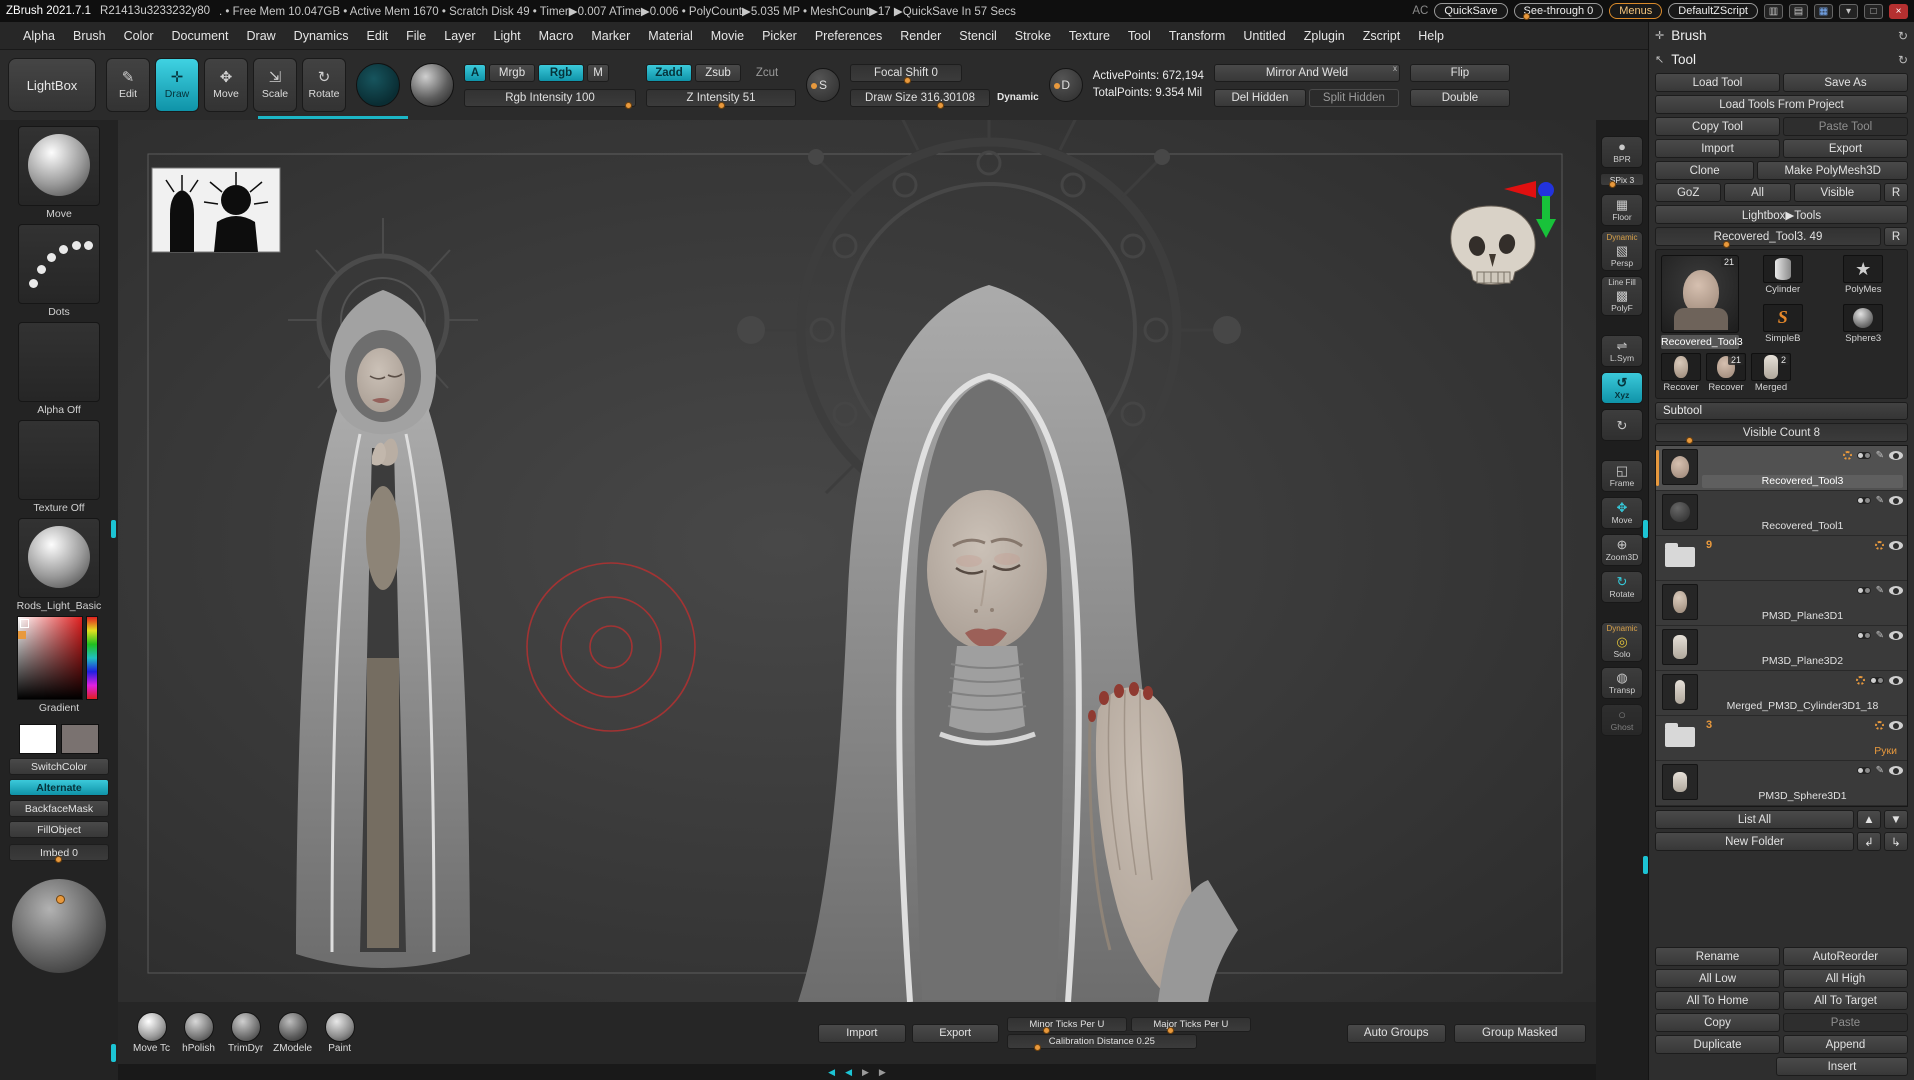 The image size is (1914, 1080). What do you see at coordinates (1781, 59) in the screenshot?
I see `tool-palette-header: ↖ Tool ↻` at bounding box center [1781, 59].